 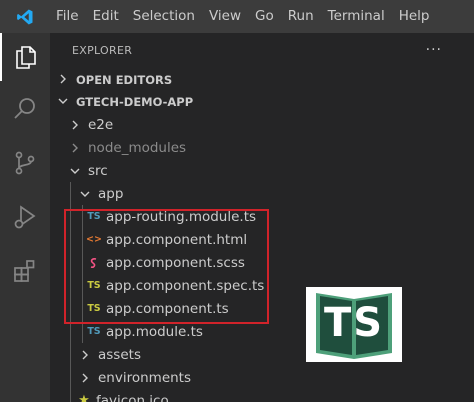 I want to click on folder-label: src, so click(x=98, y=170).